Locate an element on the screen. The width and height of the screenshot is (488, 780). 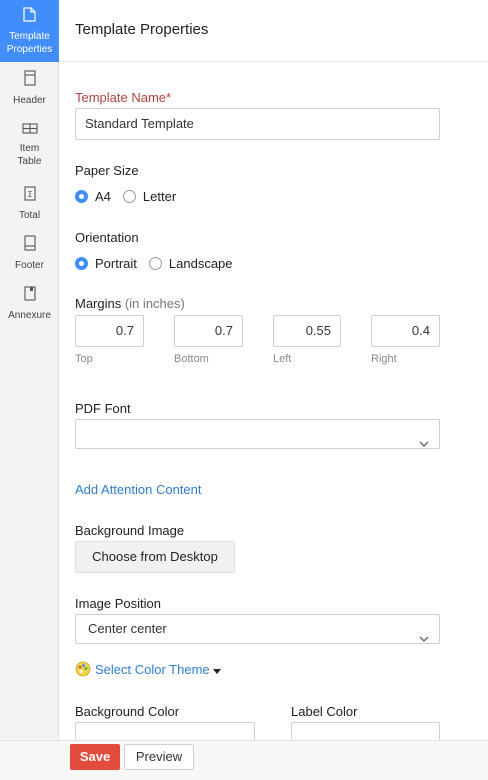
sidebar-item-label: Footer is located at coordinates (29, 265).